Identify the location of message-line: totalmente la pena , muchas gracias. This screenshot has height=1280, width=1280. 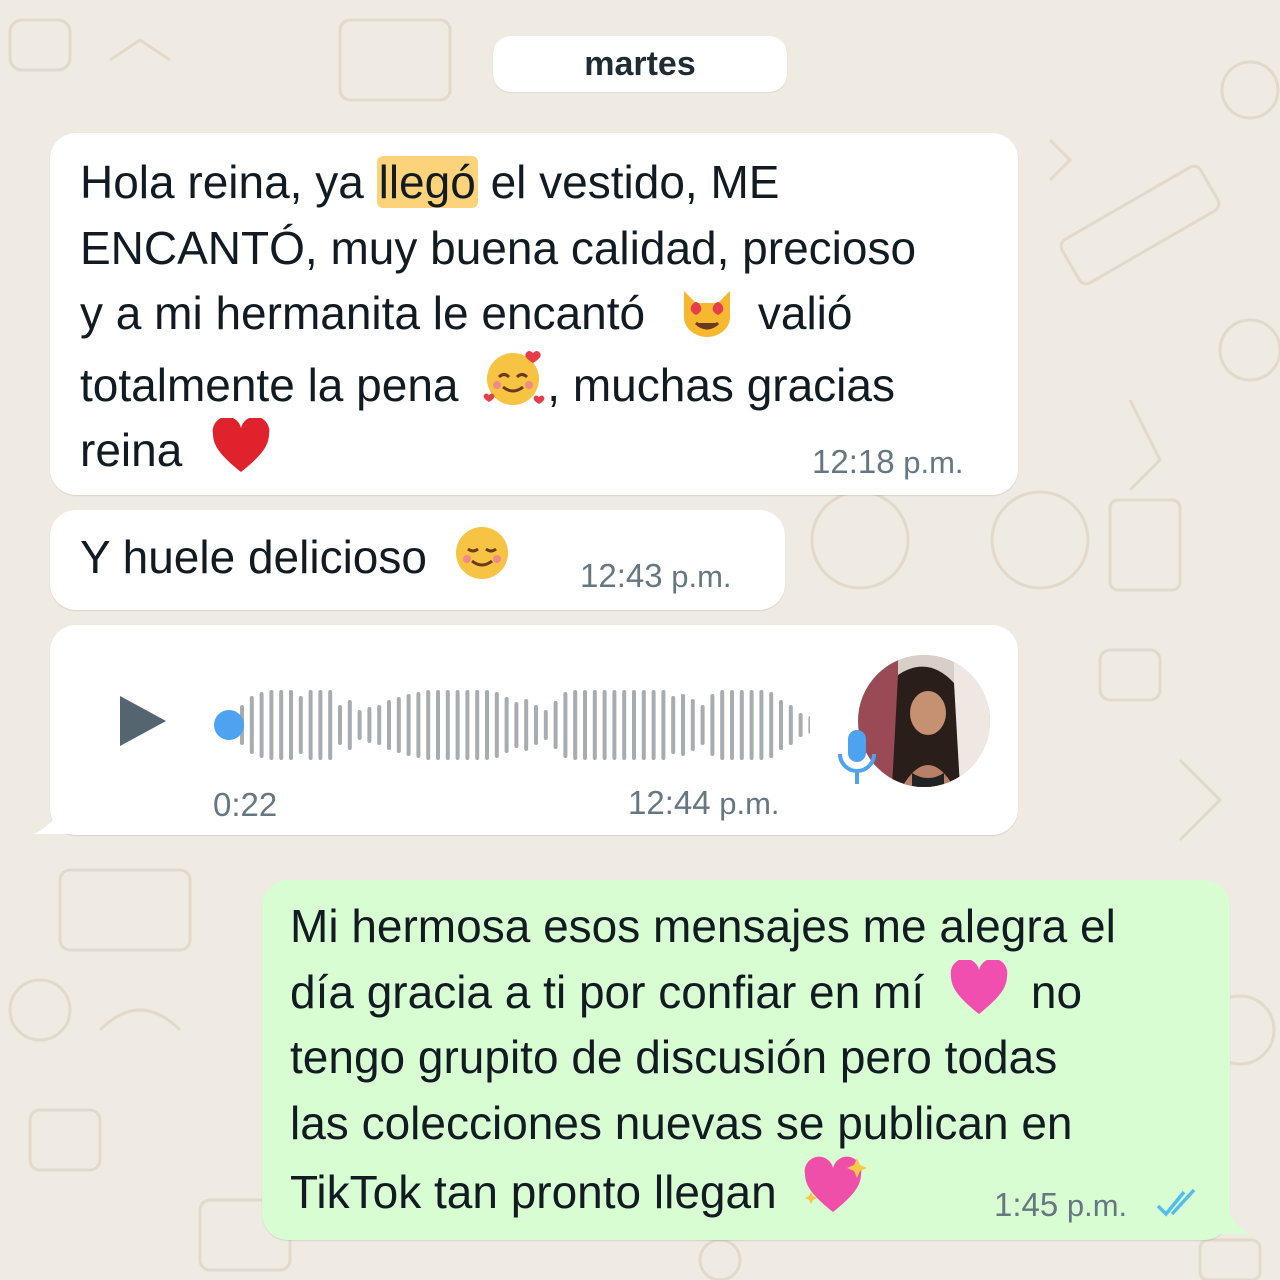
(498, 383).